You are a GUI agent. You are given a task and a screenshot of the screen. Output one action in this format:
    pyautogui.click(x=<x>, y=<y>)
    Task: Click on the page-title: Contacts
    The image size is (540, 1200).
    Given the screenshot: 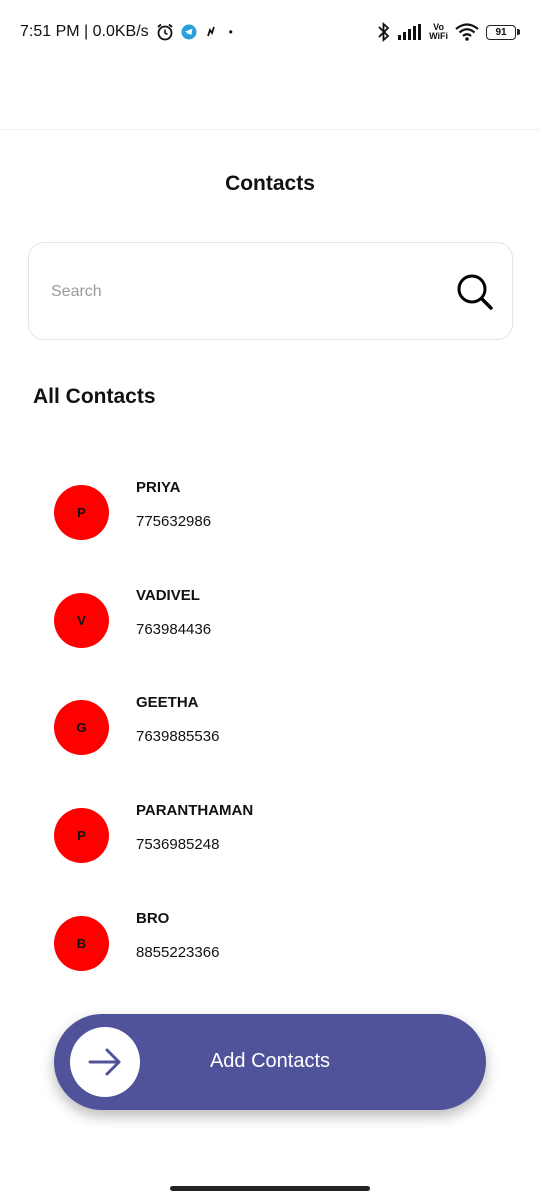 What is the action you would take?
    pyautogui.click(x=270, y=183)
    